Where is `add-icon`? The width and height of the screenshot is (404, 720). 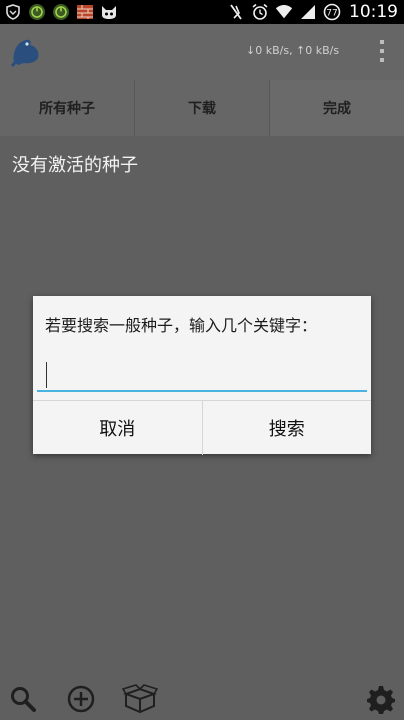 add-icon is located at coordinates (81, 699).